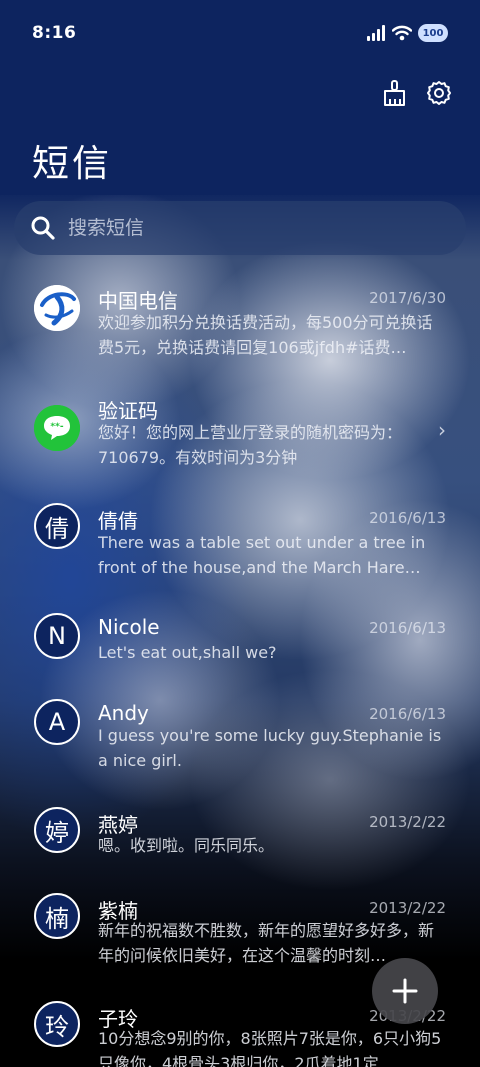 Image resolution: width=480 pixels, height=1067 pixels. Describe the element at coordinates (57, 526) in the screenshot. I see `avatar: 倩` at that location.